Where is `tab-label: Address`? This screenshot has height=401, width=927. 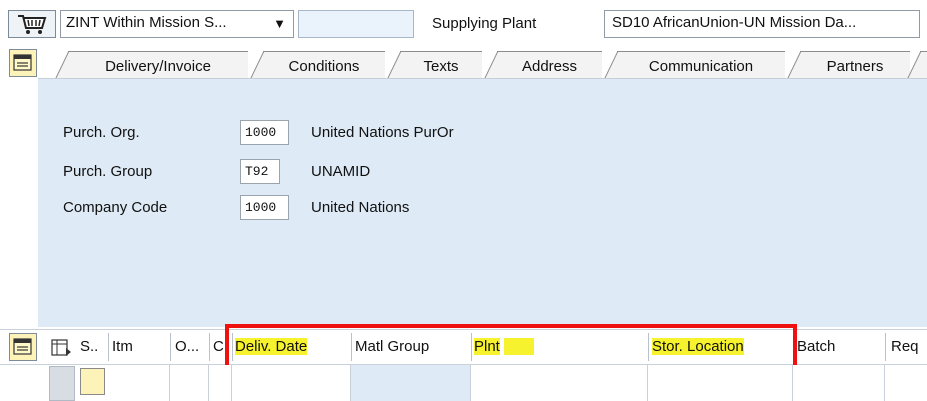
tab-label: Address is located at coordinates (549, 66).